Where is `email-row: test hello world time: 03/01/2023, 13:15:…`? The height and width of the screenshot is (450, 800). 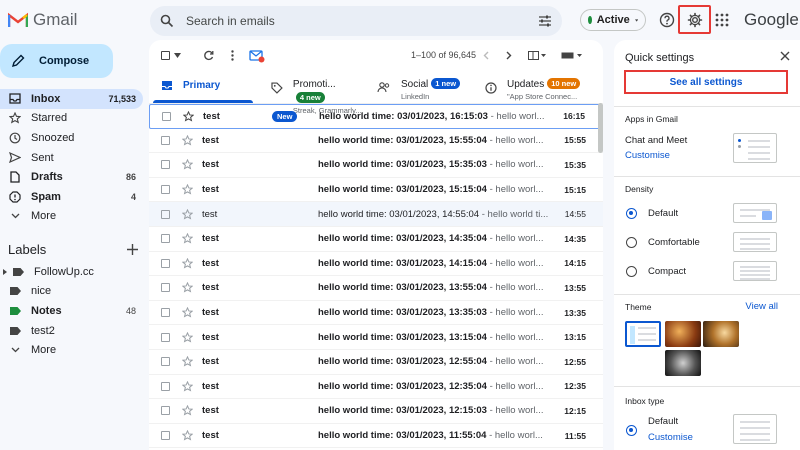
email-row: test hello world time: 03/01/2023, 13:15:… is located at coordinates (376, 337).